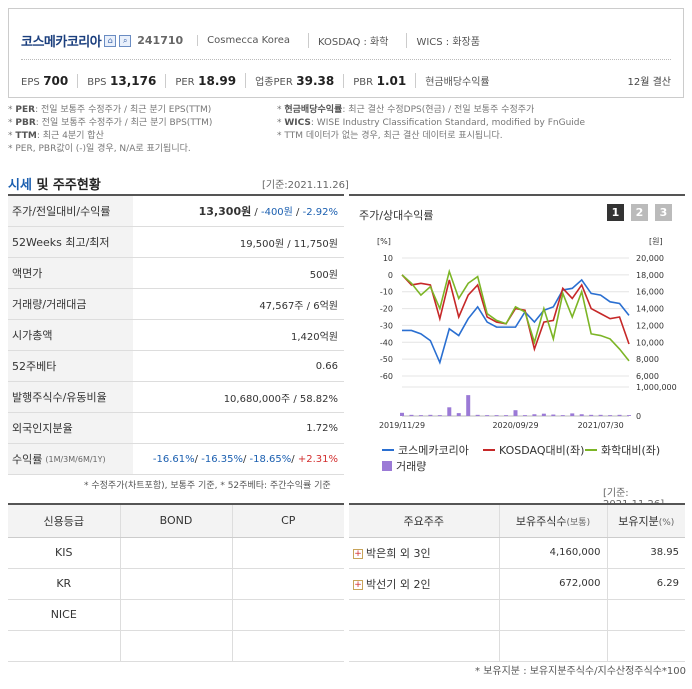  I want to click on row-label: 52주베타, so click(70, 366).